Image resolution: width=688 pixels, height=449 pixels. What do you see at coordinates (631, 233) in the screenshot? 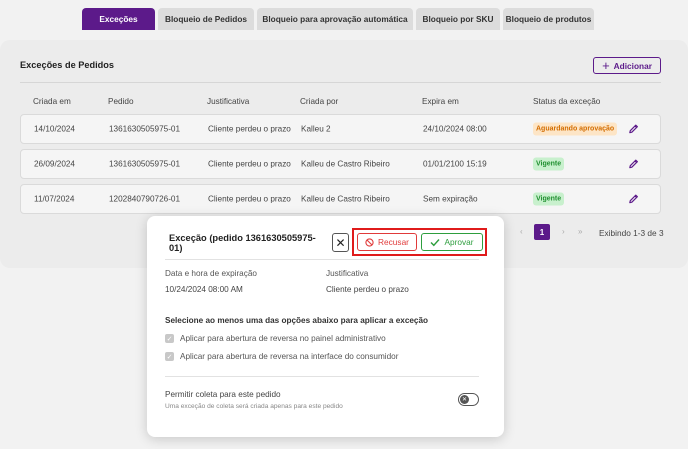
I see `pagination-info: Exibindo 1-3 de 3` at bounding box center [631, 233].